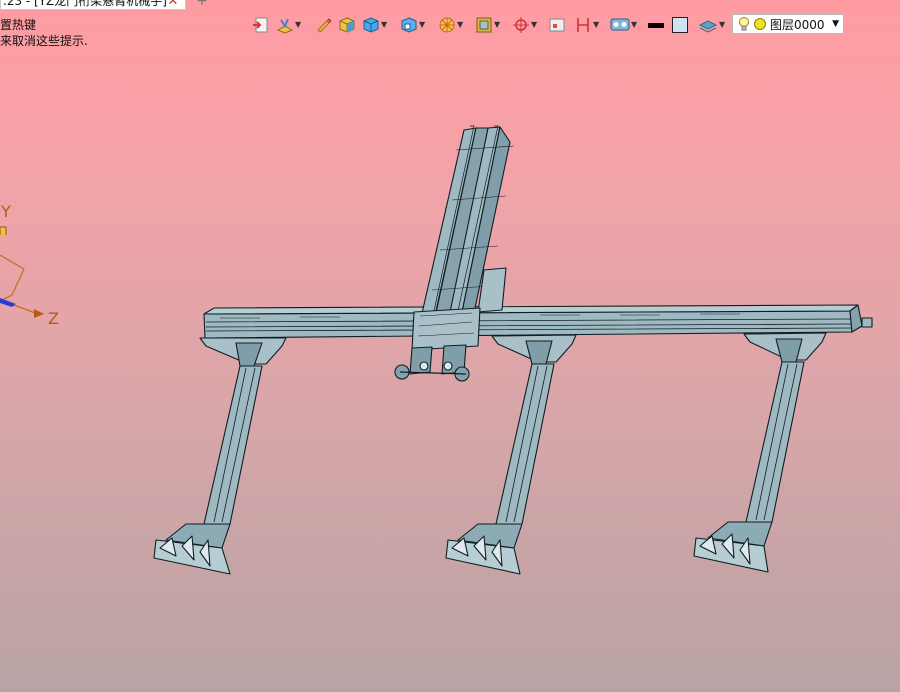  Describe the element at coordinates (538, 321) in the screenshot. I see `gantry-beam` at that location.